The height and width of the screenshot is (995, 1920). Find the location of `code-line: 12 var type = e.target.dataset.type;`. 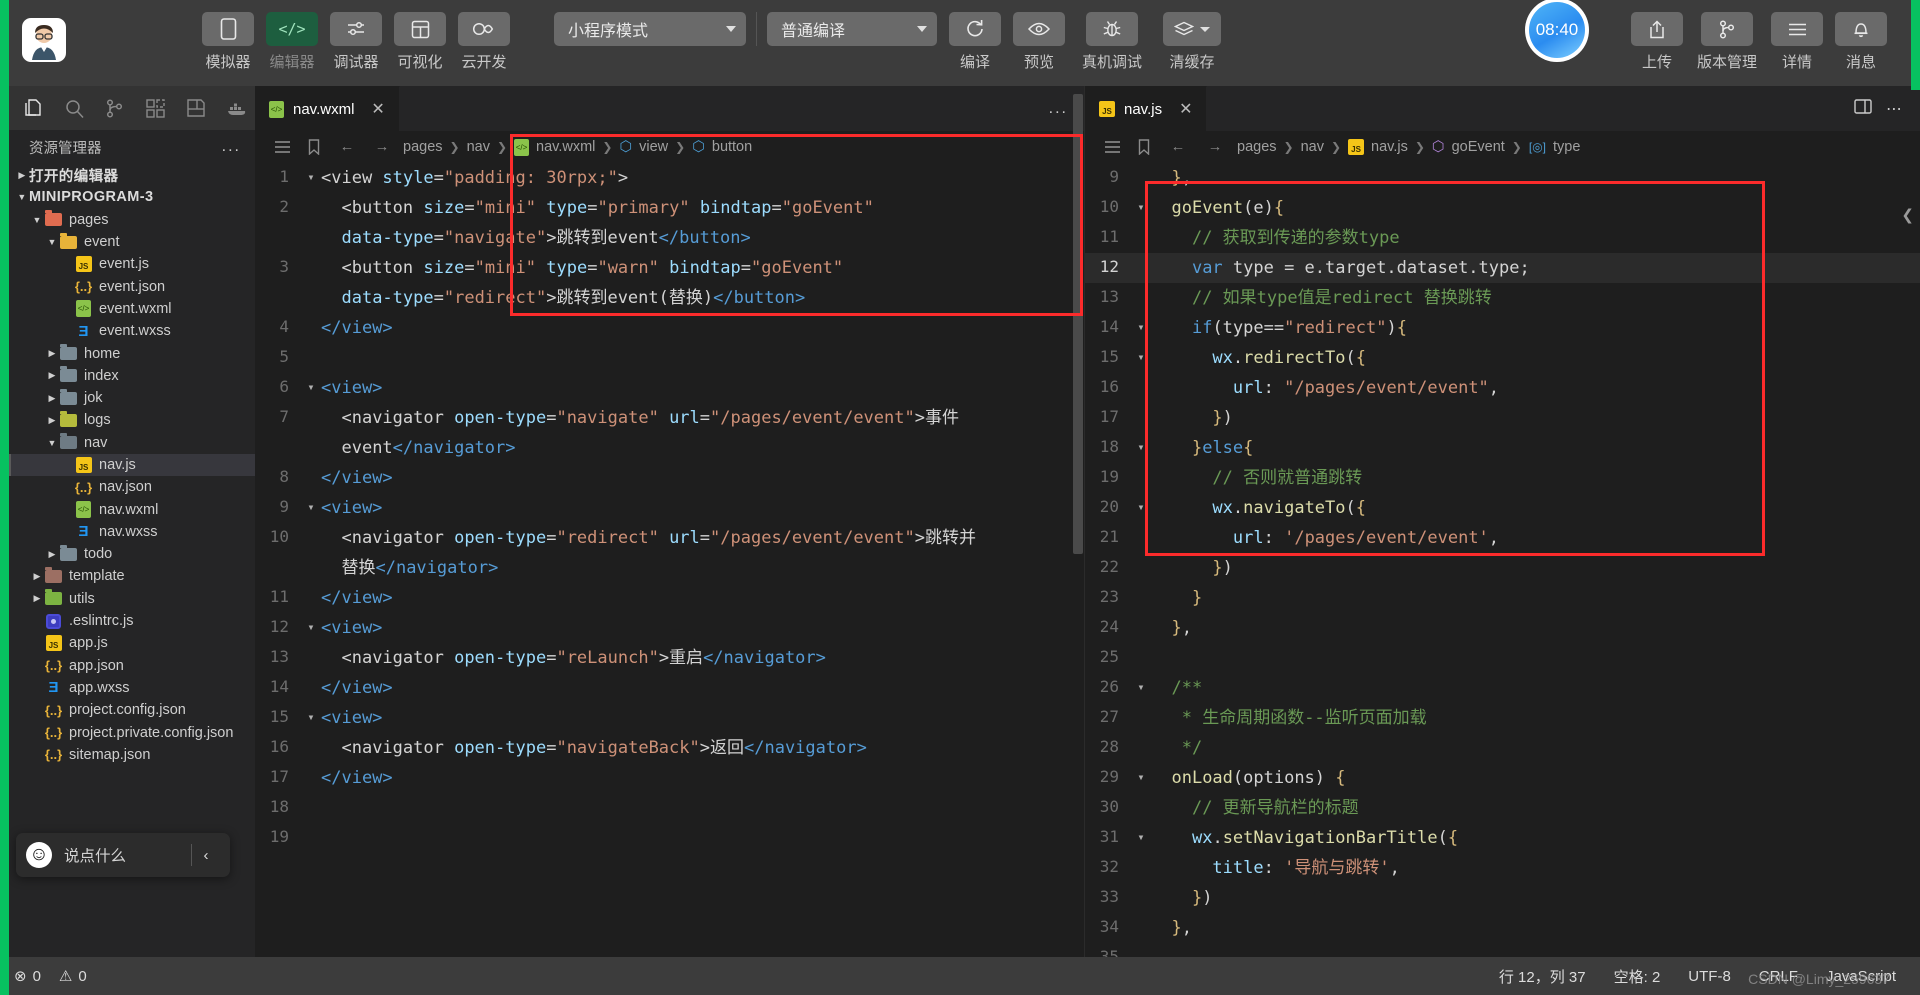

code-line: 12 var type = e.target.dataset.type; is located at coordinates (1502, 268).